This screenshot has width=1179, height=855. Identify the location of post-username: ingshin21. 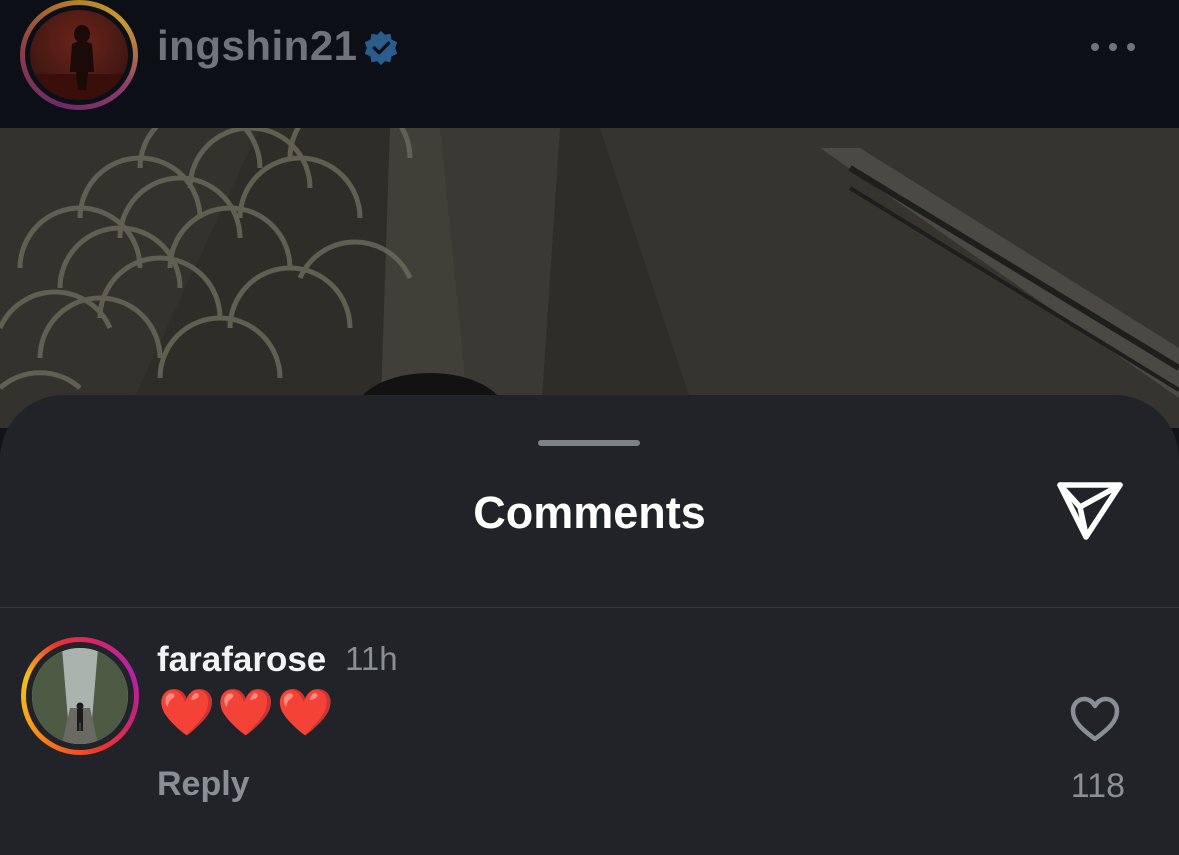
(257, 46).